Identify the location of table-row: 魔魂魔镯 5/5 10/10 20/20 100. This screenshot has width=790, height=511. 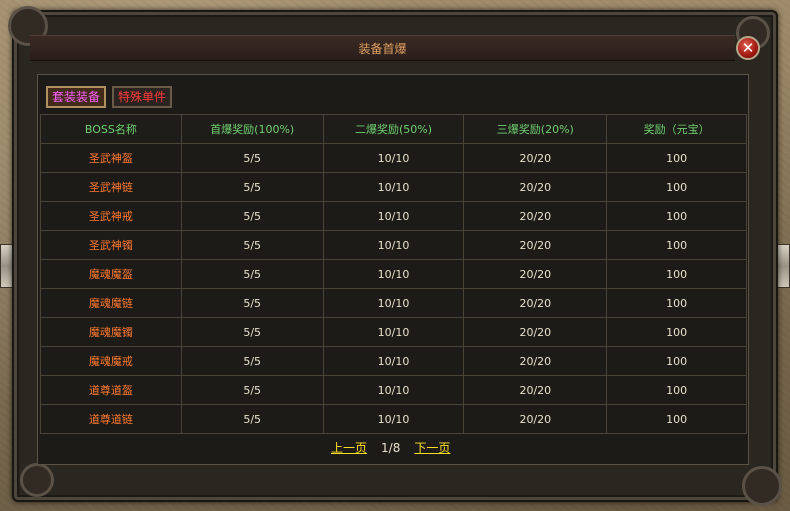
(393, 332).